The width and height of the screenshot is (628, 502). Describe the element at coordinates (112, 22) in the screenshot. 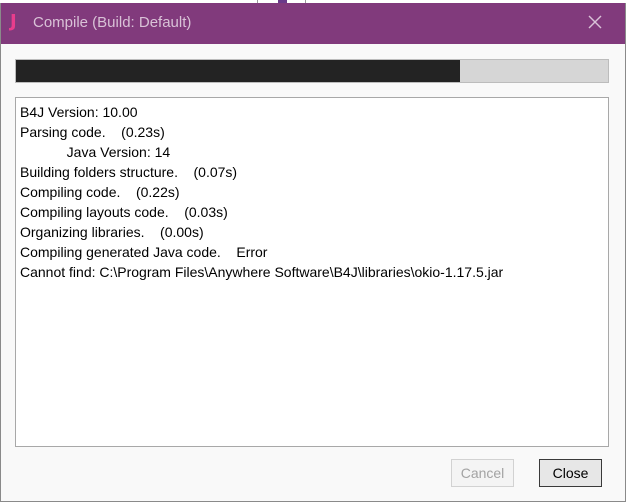

I see `window-title: Compile (Build: Default)` at that location.